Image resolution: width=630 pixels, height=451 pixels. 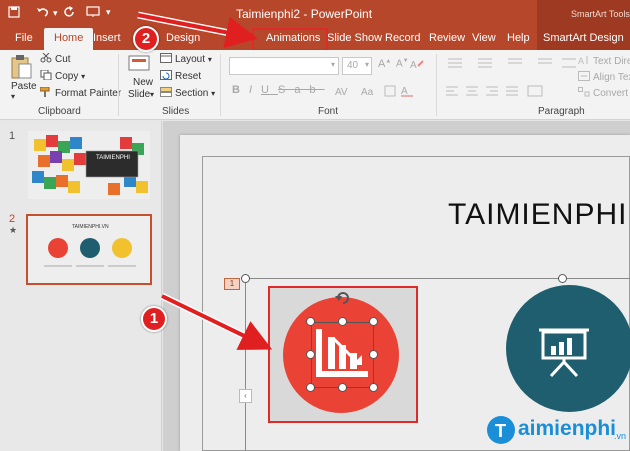 I want to click on step-1-badge: 1, so click(x=154, y=319).